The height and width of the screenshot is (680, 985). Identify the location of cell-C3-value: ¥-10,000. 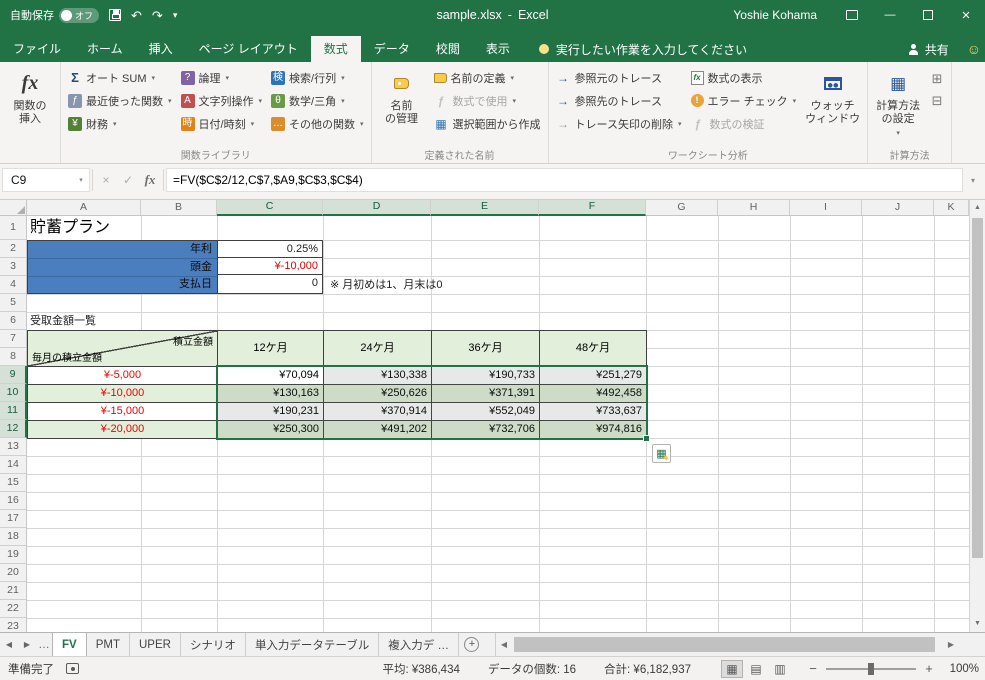
(270, 266).